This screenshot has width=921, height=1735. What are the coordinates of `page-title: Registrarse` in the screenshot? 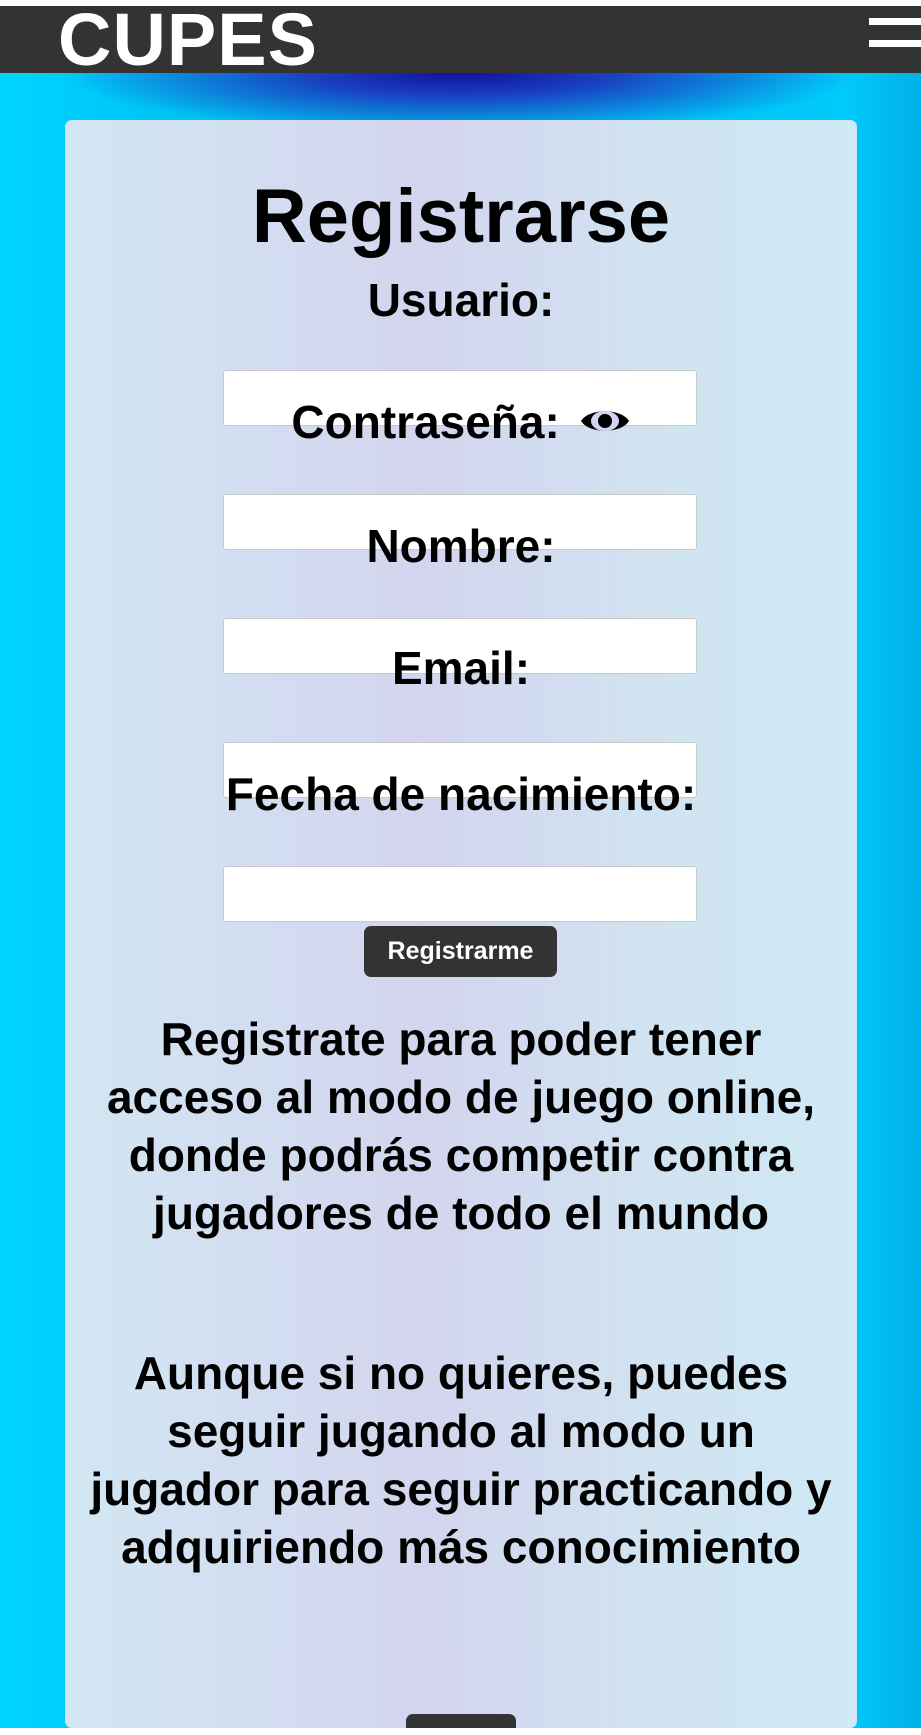 It's located at (461, 216).